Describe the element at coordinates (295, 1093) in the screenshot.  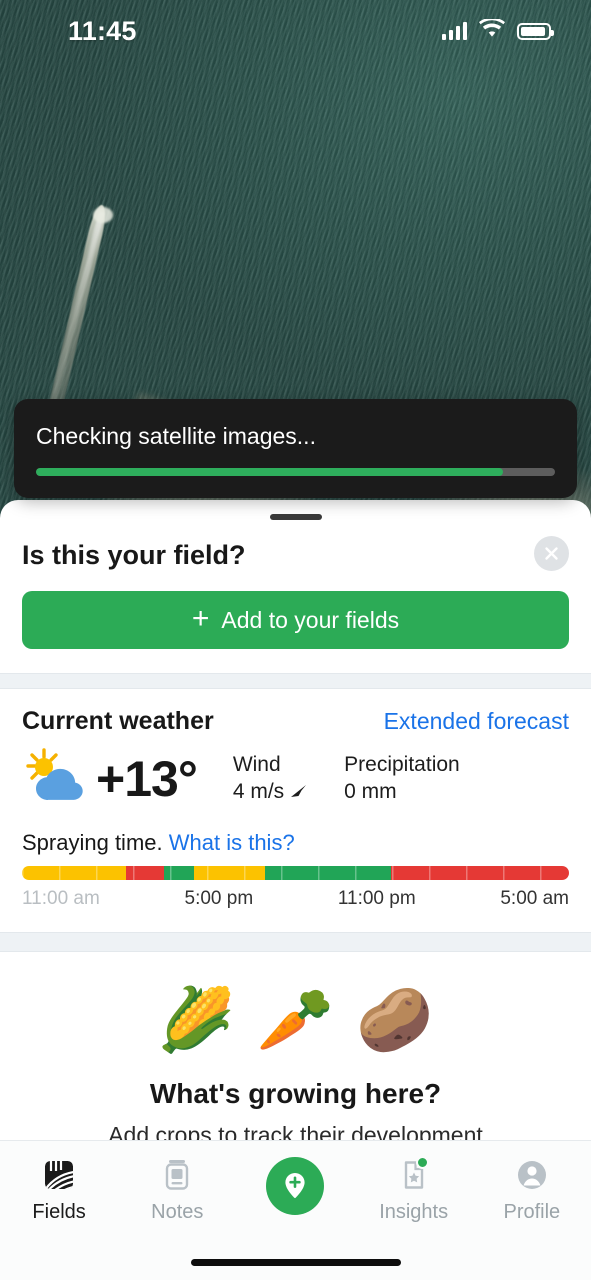
I see `crops-heading: What's growing here?` at that location.